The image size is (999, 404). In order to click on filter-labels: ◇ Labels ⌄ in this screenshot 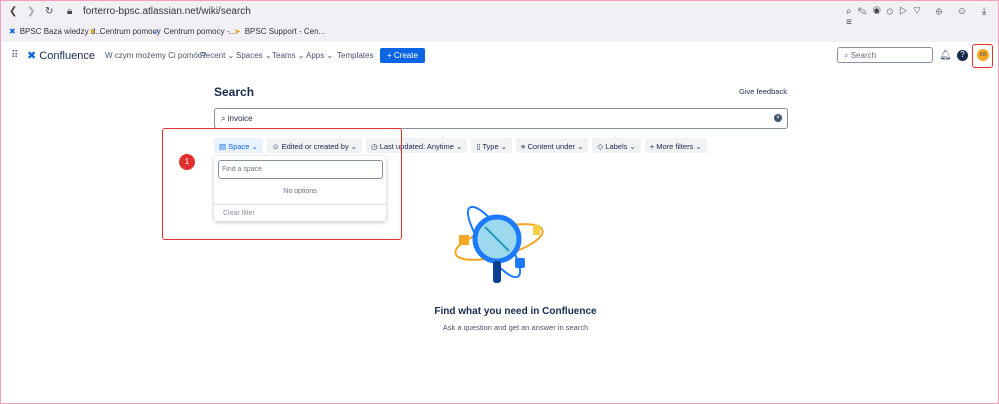, I will do `click(616, 145)`.